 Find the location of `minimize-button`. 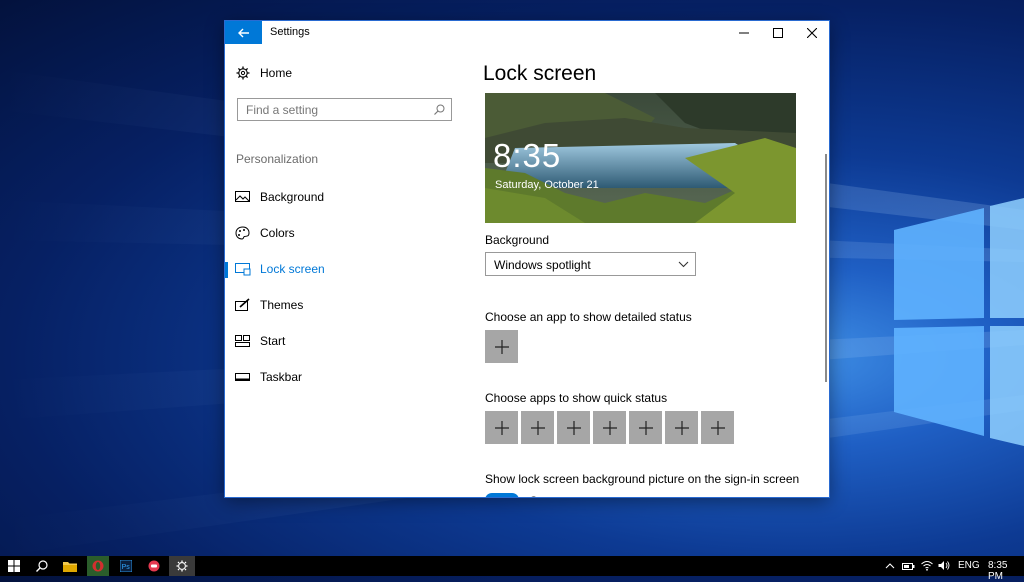

minimize-button is located at coordinates (744, 32).